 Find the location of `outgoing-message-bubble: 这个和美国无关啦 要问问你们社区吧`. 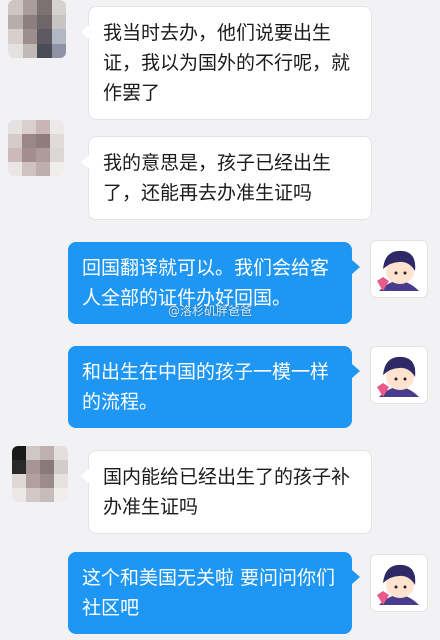

outgoing-message-bubble: 这个和美国无关啦 要问问你们社区吧 is located at coordinates (214, 593).